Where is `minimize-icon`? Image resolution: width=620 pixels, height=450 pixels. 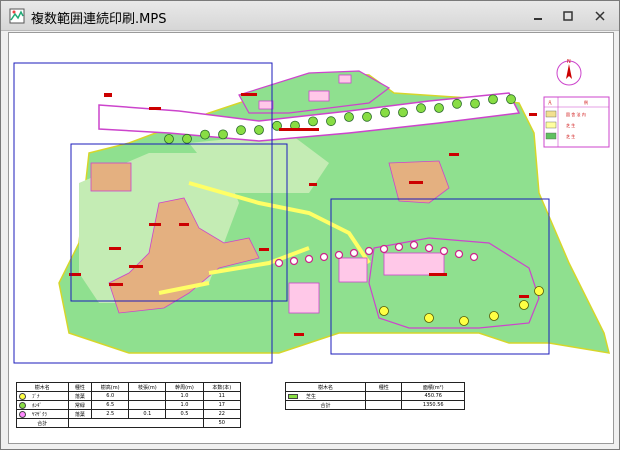
minimize-icon is located at coordinates (538, 19).